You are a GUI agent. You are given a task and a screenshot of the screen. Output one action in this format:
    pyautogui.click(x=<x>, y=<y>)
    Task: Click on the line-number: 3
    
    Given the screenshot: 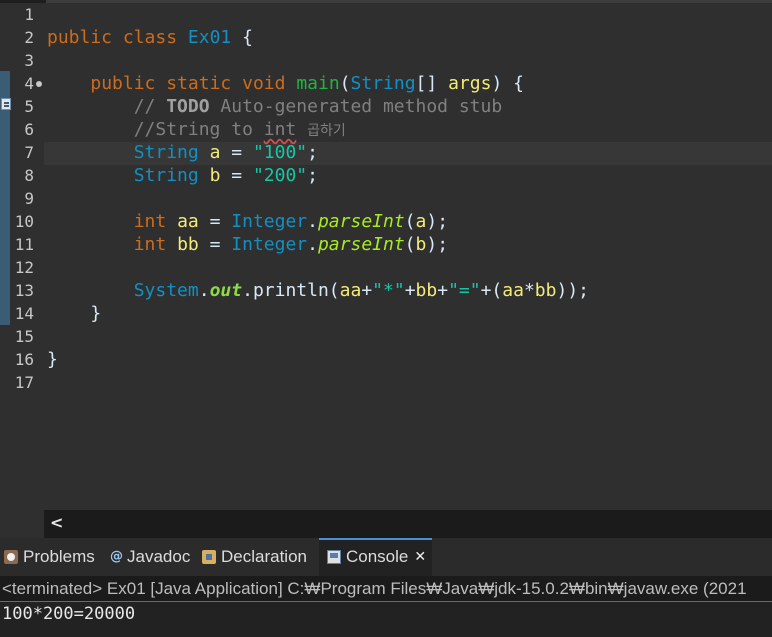 What is the action you would take?
    pyautogui.click(x=29, y=60)
    